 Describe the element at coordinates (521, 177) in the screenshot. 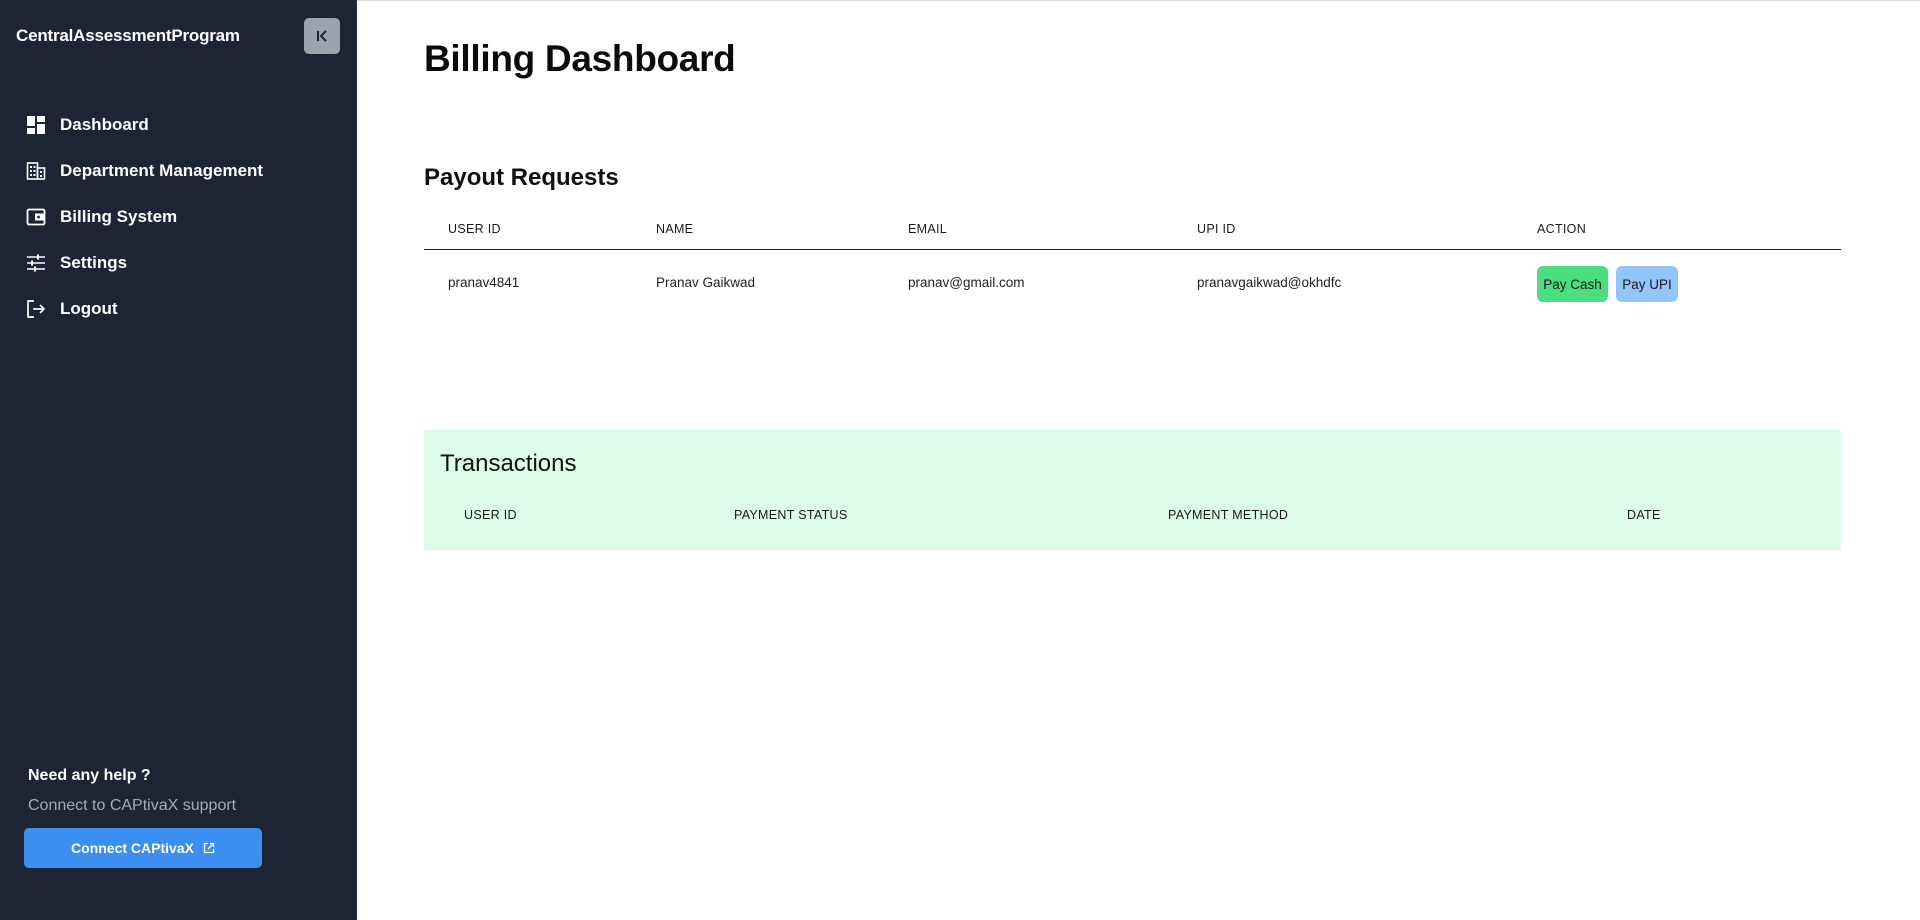

I see `payout-requests-title: Payout Requests` at that location.